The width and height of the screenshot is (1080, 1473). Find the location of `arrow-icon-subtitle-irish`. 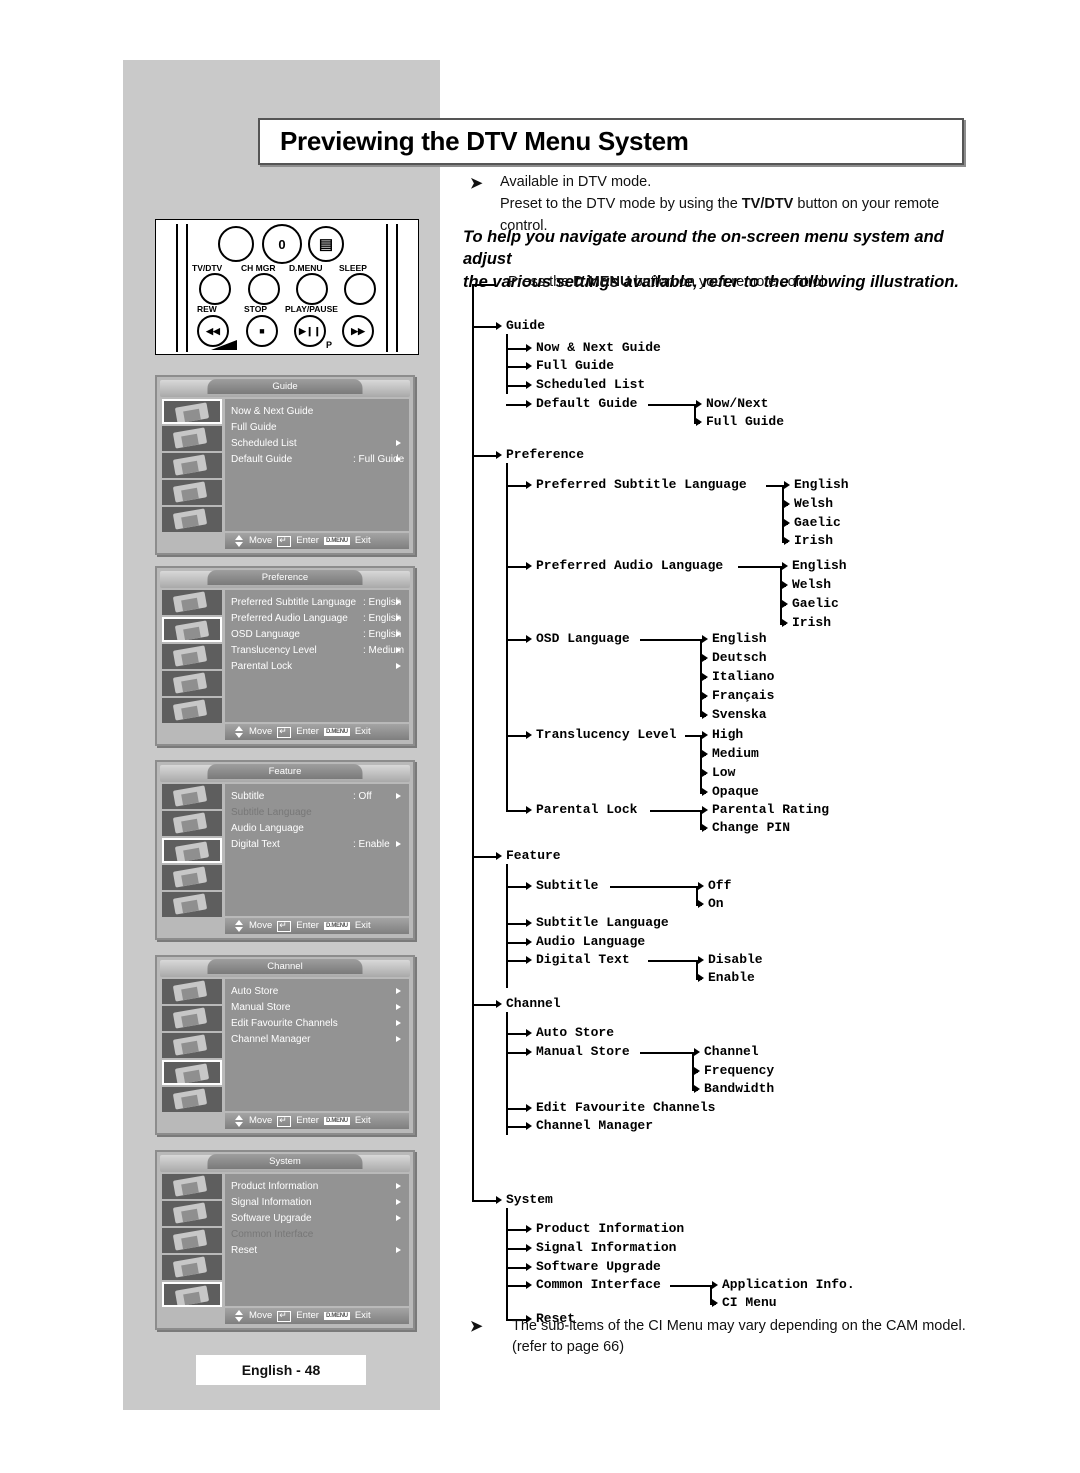

arrow-icon-subtitle-irish is located at coordinates (787, 541).